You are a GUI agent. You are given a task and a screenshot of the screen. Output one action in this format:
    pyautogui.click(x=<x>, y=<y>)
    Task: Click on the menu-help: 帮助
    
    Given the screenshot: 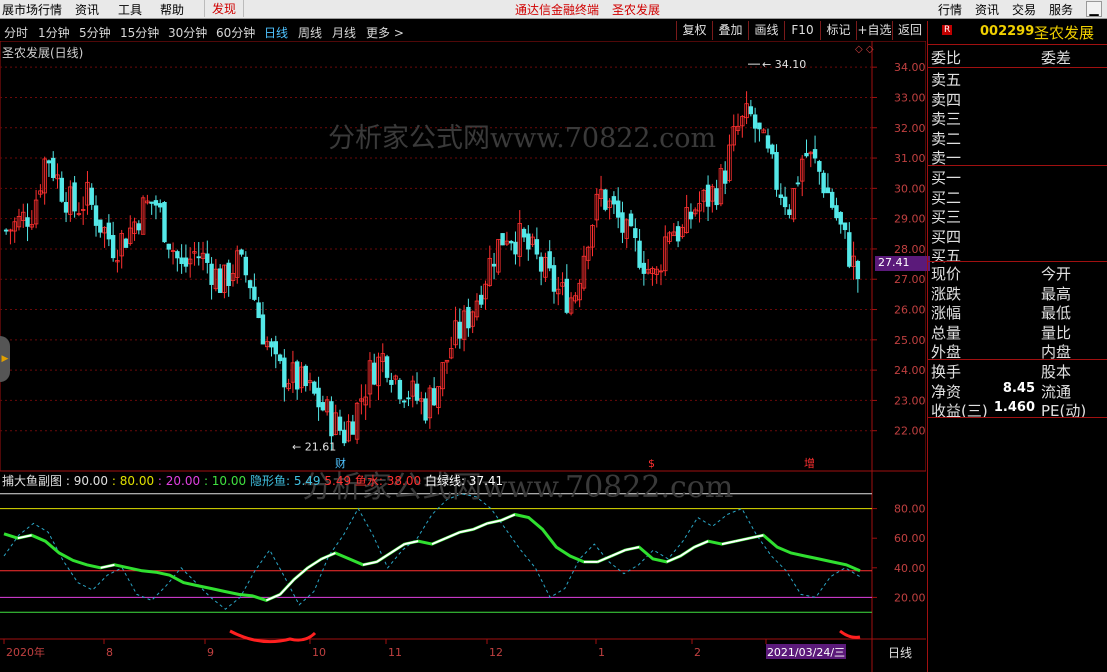 What is the action you would take?
    pyautogui.click(x=172, y=9)
    